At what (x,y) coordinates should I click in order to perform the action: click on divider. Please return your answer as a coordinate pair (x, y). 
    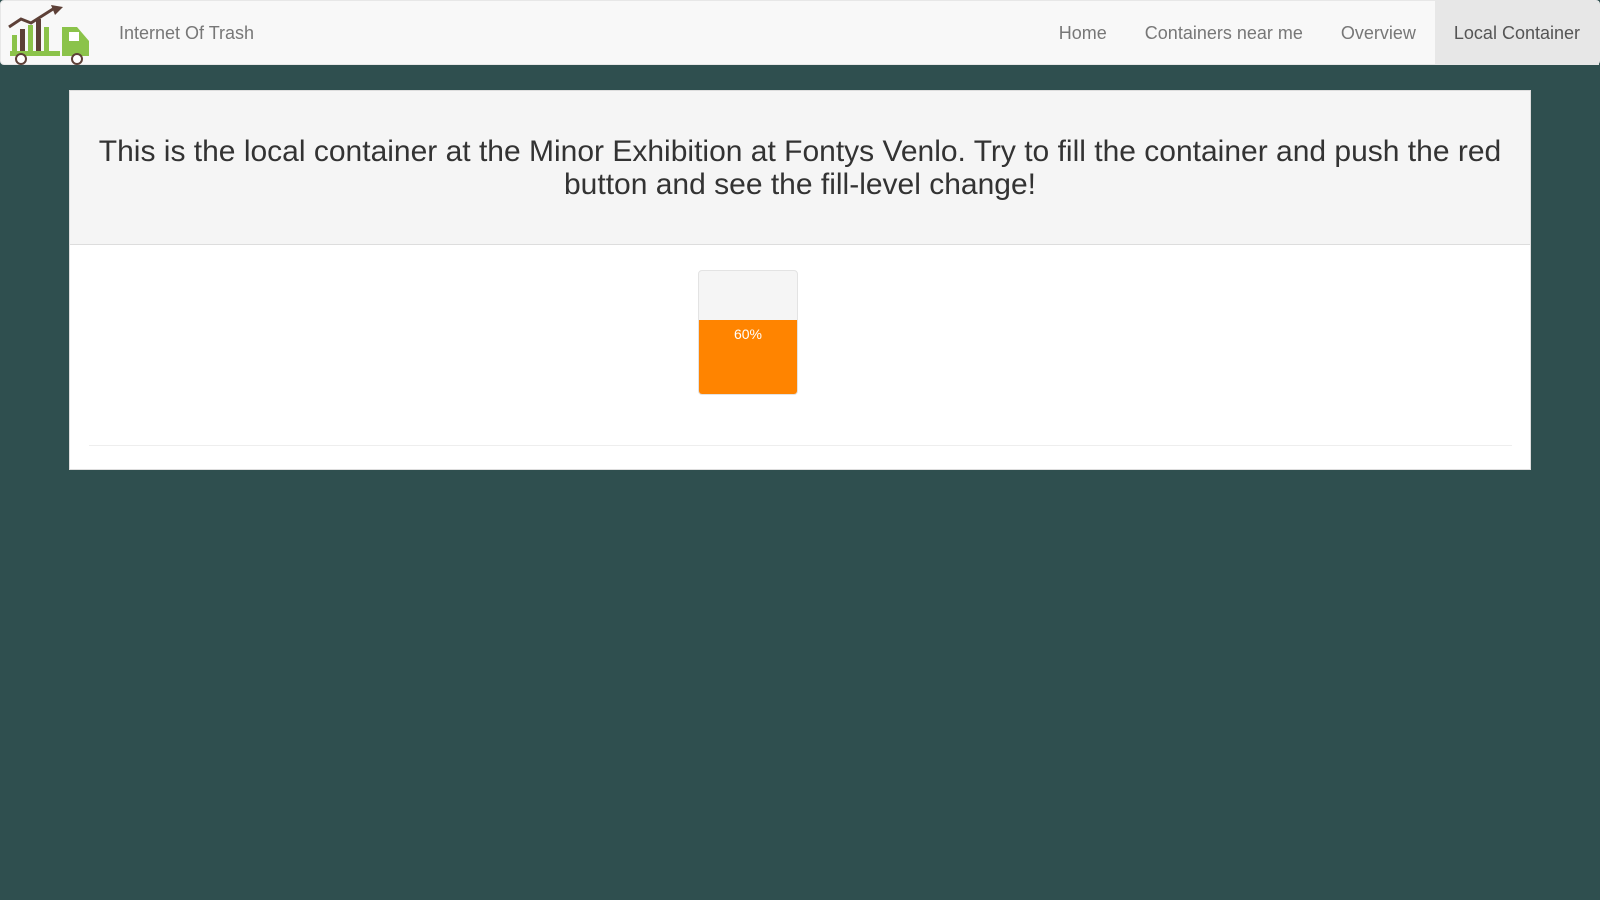
    Looking at the image, I should click on (800, 445).